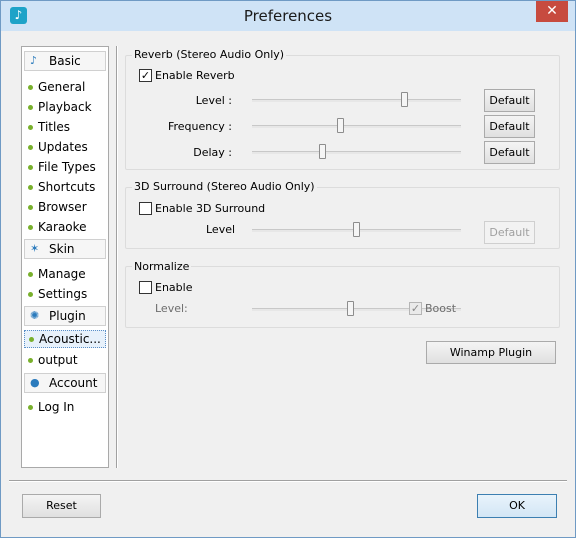  What do you see at coordinates (221, 229) in the screenshot?
I see `surround-level-label: Level` at bounding box center [221, 229].